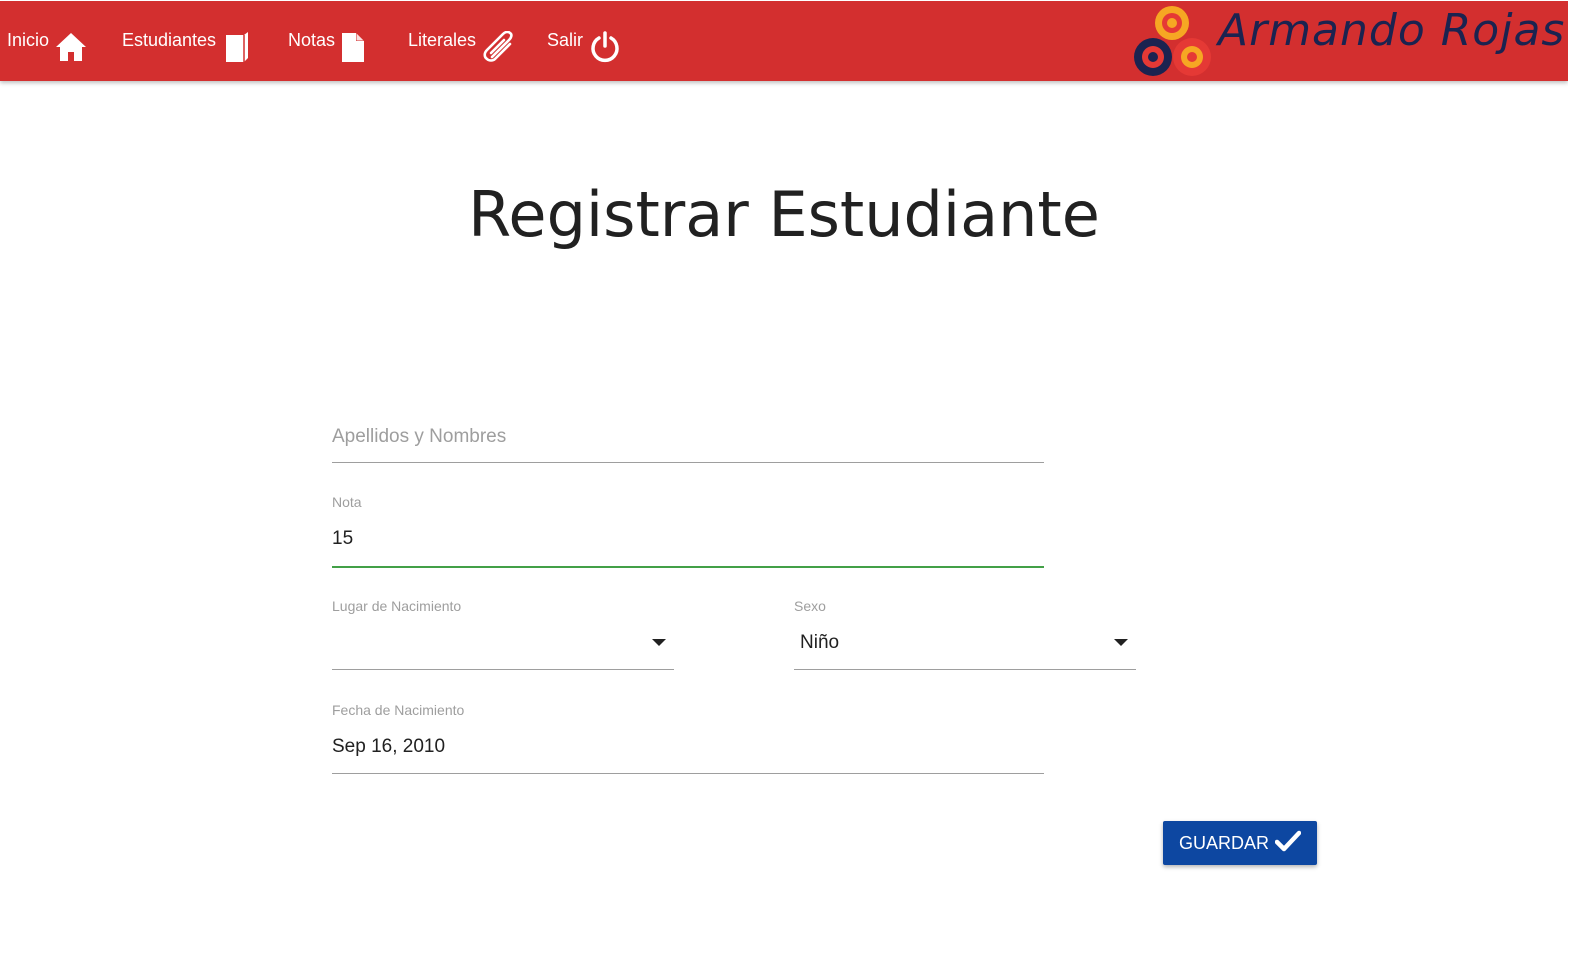 This screenshot has width=1584, height=964. What do you see at coordinates (1576, 482) in the screenshot?
I see `scrollbar-gutter` at bounding box center [1576, 482].